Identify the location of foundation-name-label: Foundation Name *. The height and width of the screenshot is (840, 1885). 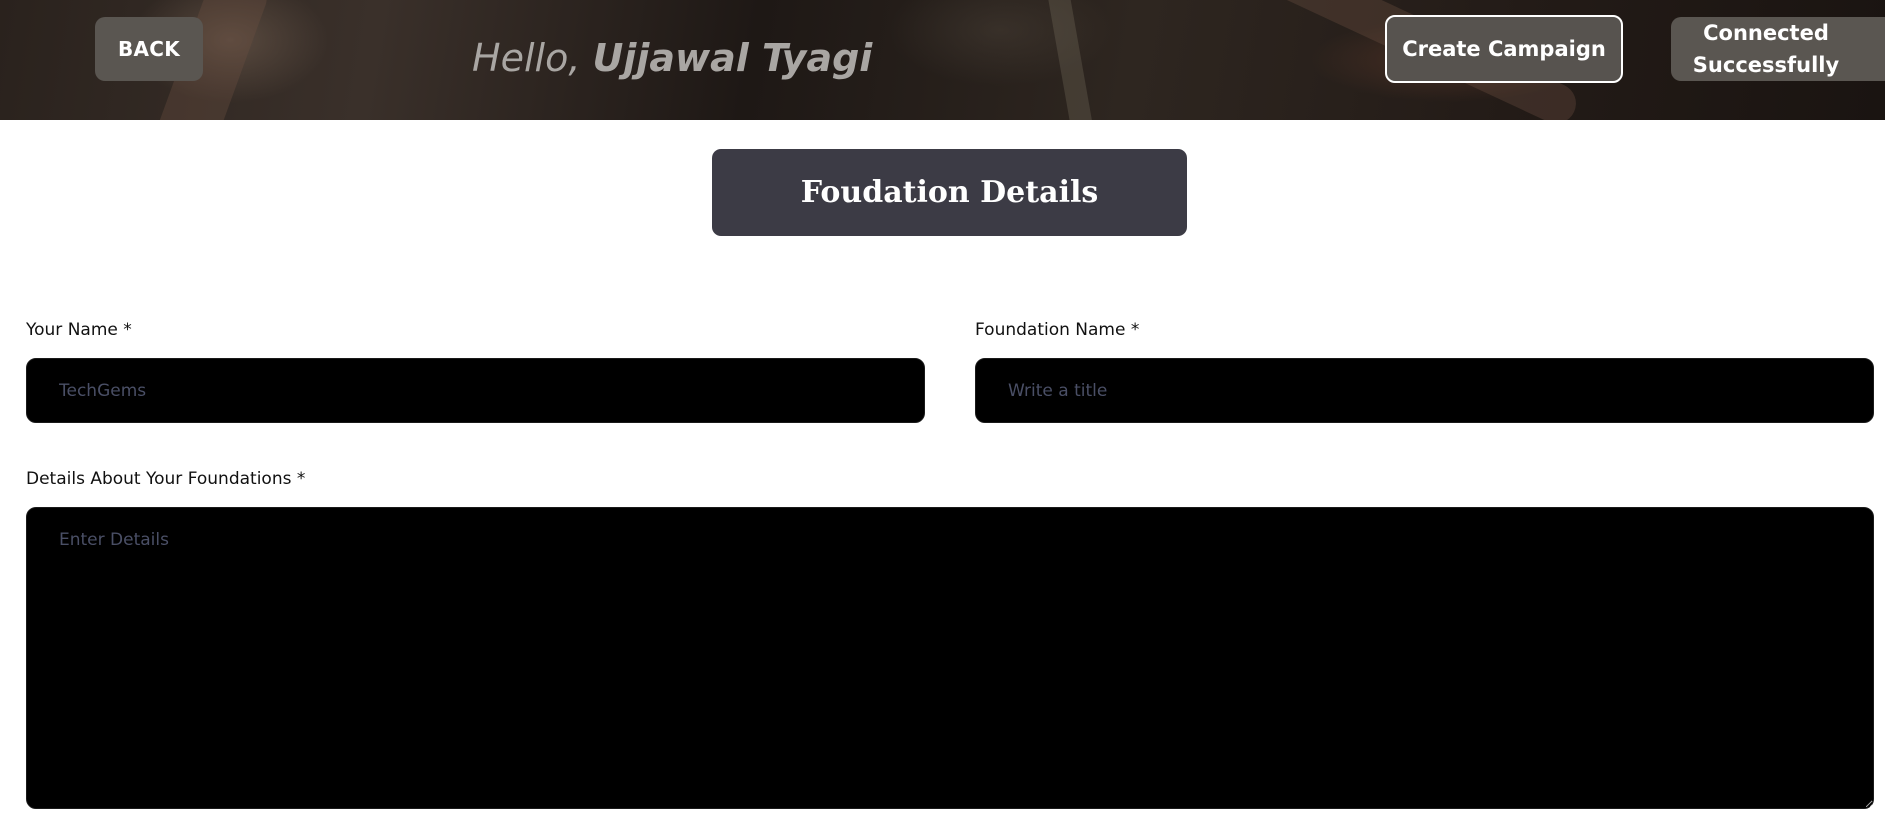
(1057, 330).